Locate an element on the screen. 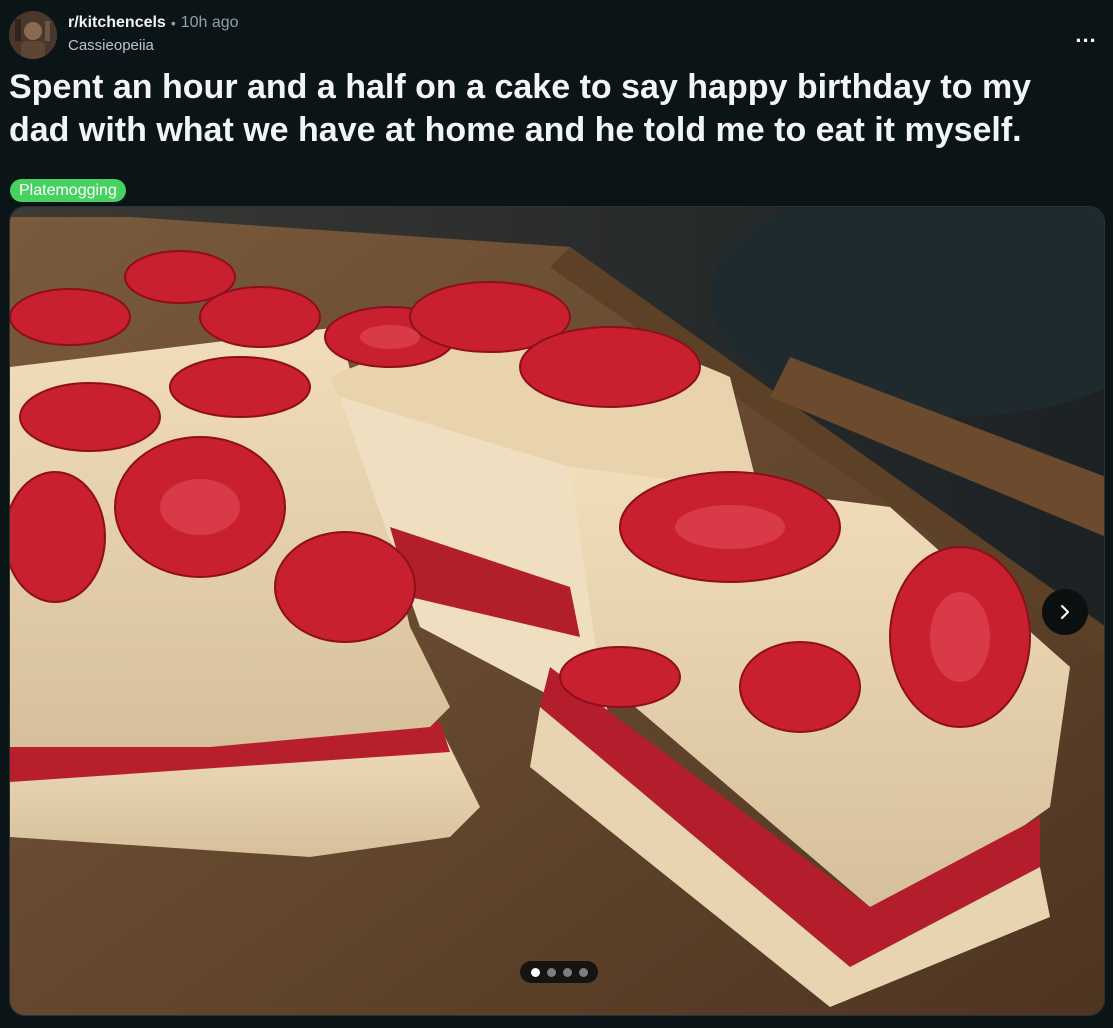  chevron-right-icon is located at coordinates (1065, 612).